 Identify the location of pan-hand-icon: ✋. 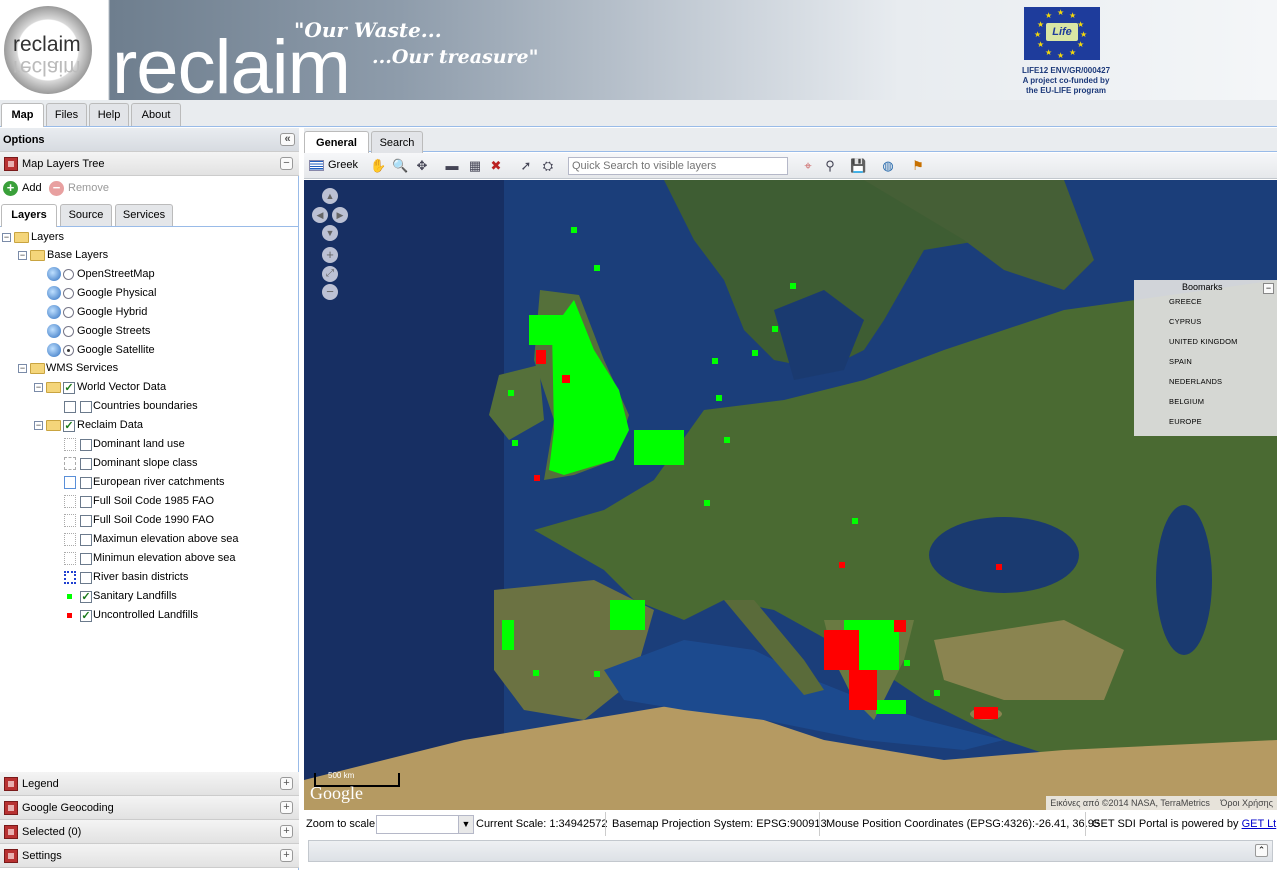
(378, 166).